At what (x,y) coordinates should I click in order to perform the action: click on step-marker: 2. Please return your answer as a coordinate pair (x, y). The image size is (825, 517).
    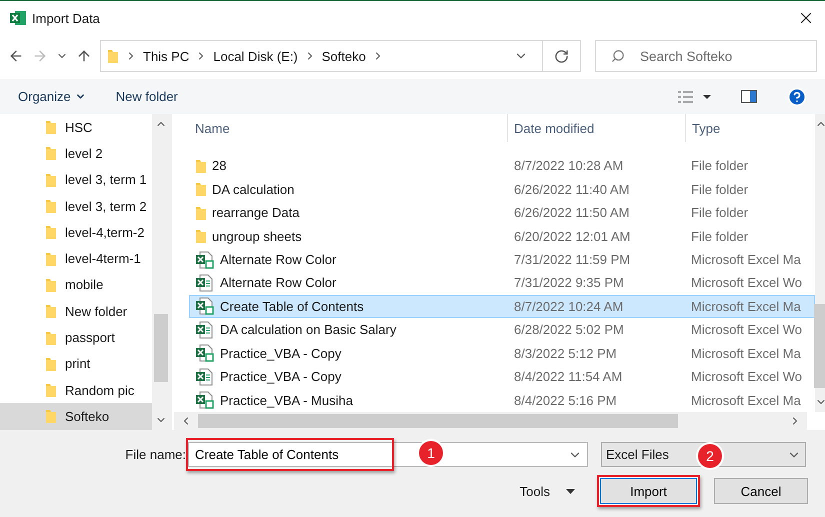
    Looking at the image, I should click on (710, 456).